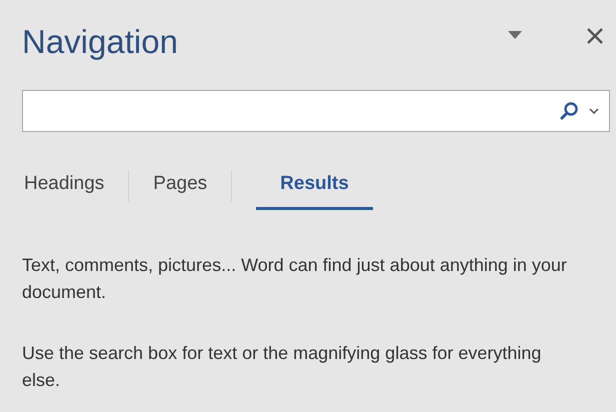 This screenshot has height=412, width=616. What do you see at coordinates (295, 279) in the screenshot?
I see `help-text: Text, comments, pictures... Word can find just about anything in your document.` at bounding box center [295, 279].